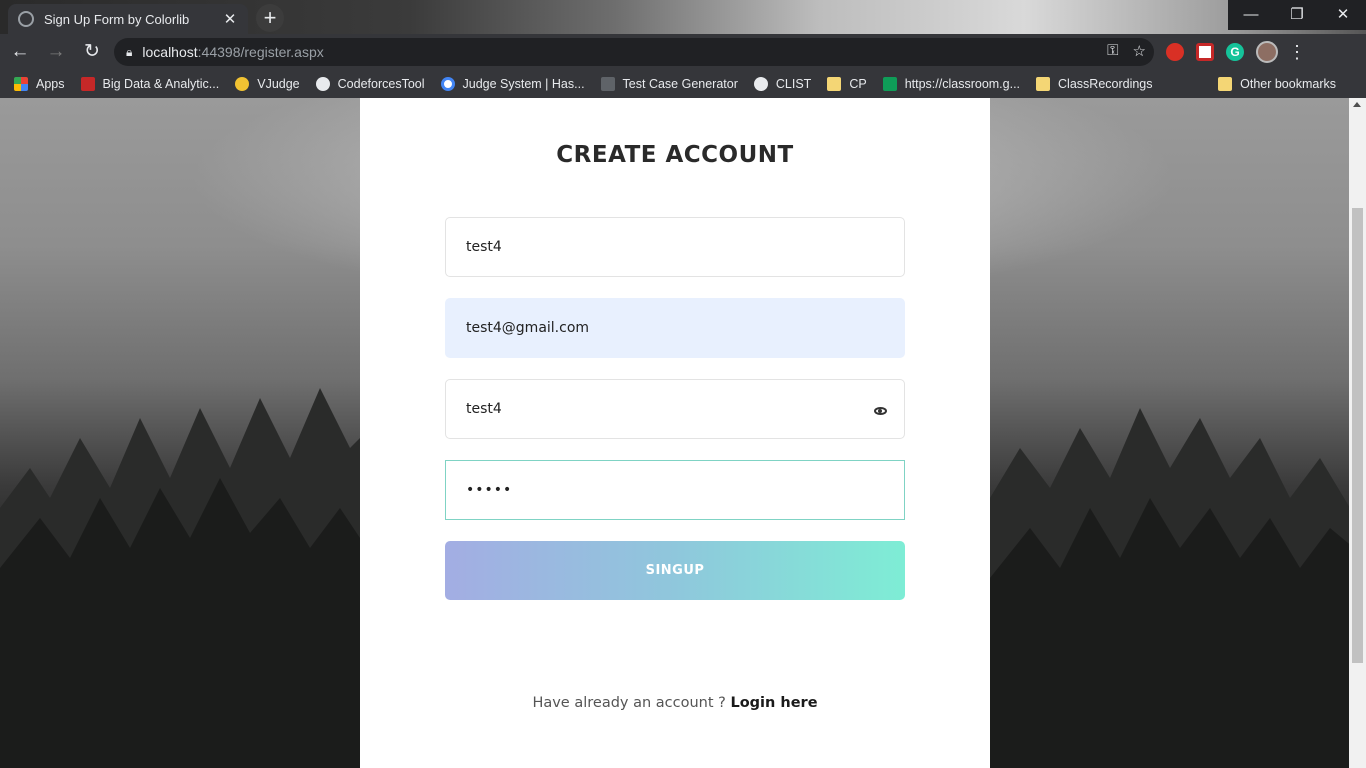 The width and height of the screenshot is (1366, 768). What do you see at coordinates (129, 51) in the screenshot?
I see `lock-icon: 🔒︎` at bounding box center [129, 51].